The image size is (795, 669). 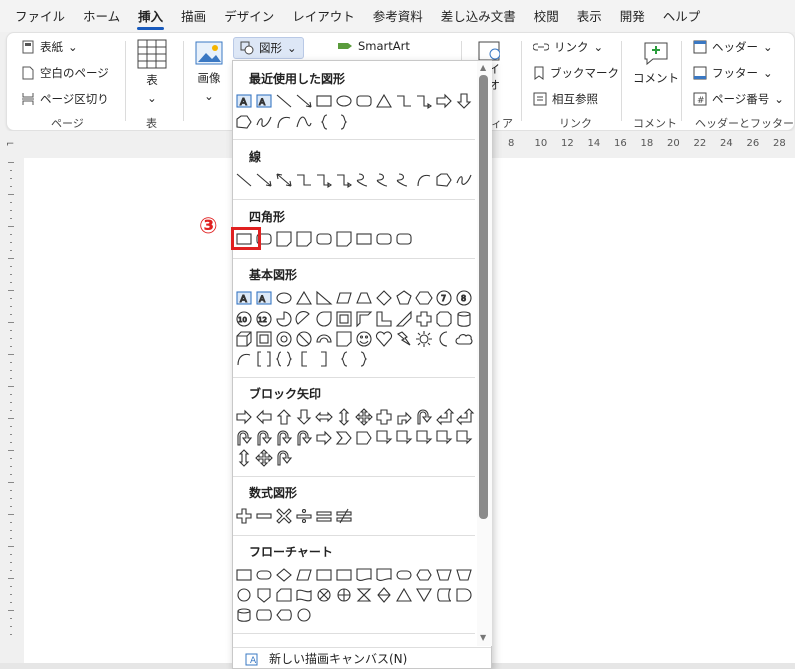 I want to click on shapes-button: 図形 ⌄, so click(x=268, y=48).